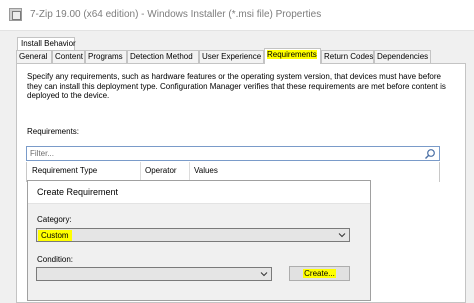 The width and height of the screenshot is (474, 303). What do you see at coordinates (430, 154) in the screenshot?
I see `search-icon` at bounding box center [430, 154].